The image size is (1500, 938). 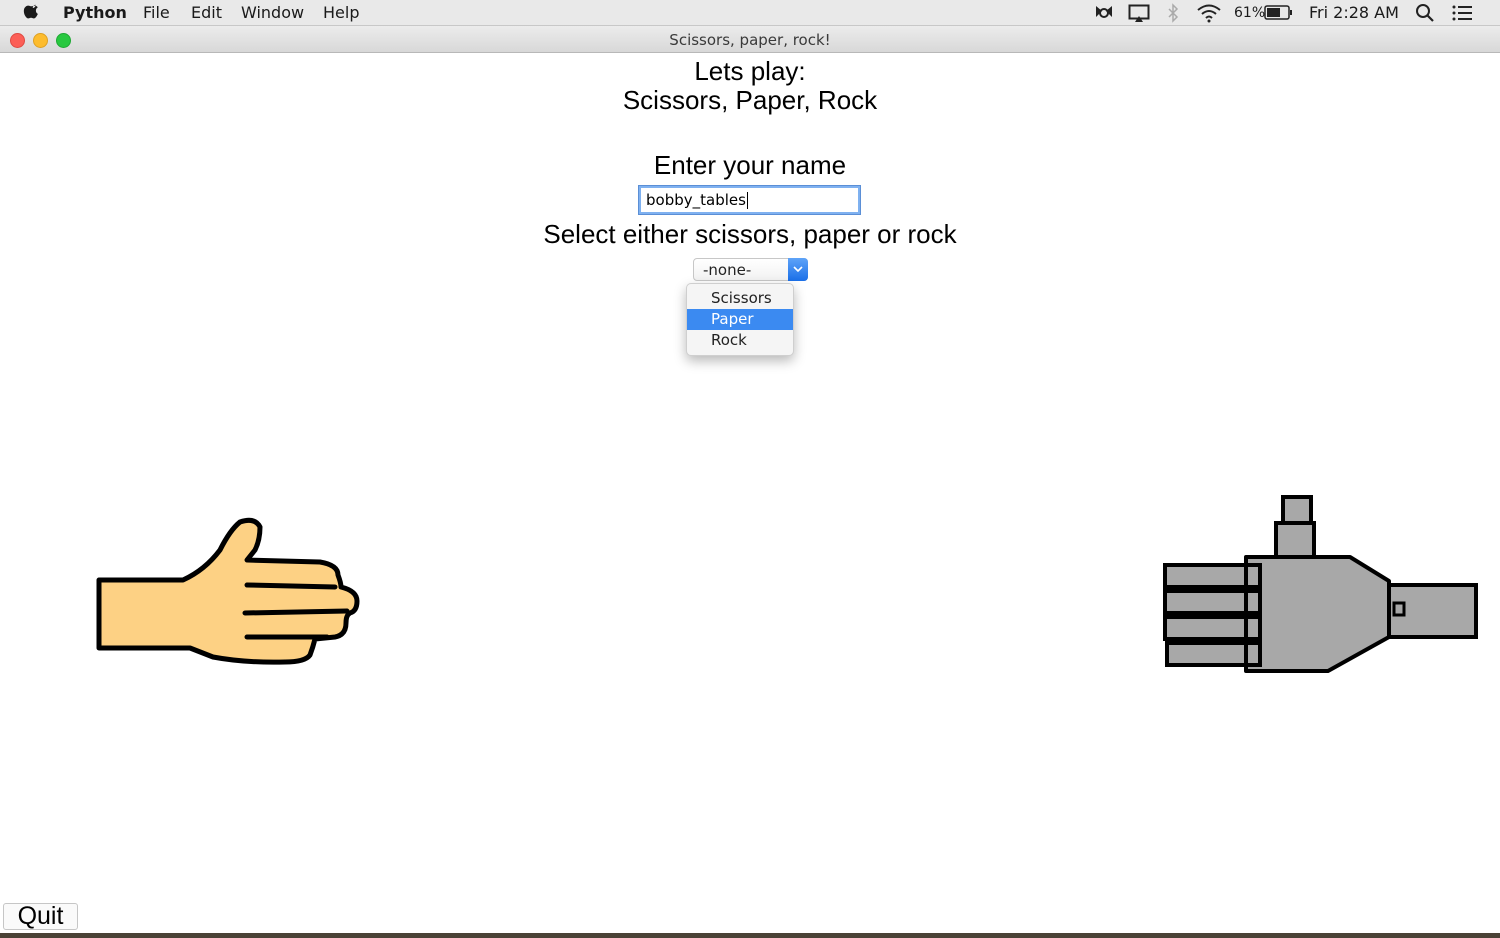 I want to click on menu-help: Help, so click(x=341, y=13).